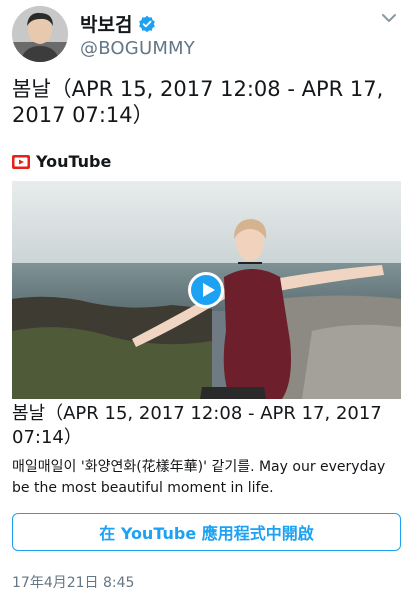  Describe the element at coordinates (137, 48) in the screenshot. I see `user-handle: @BOGUMMY` at that location.